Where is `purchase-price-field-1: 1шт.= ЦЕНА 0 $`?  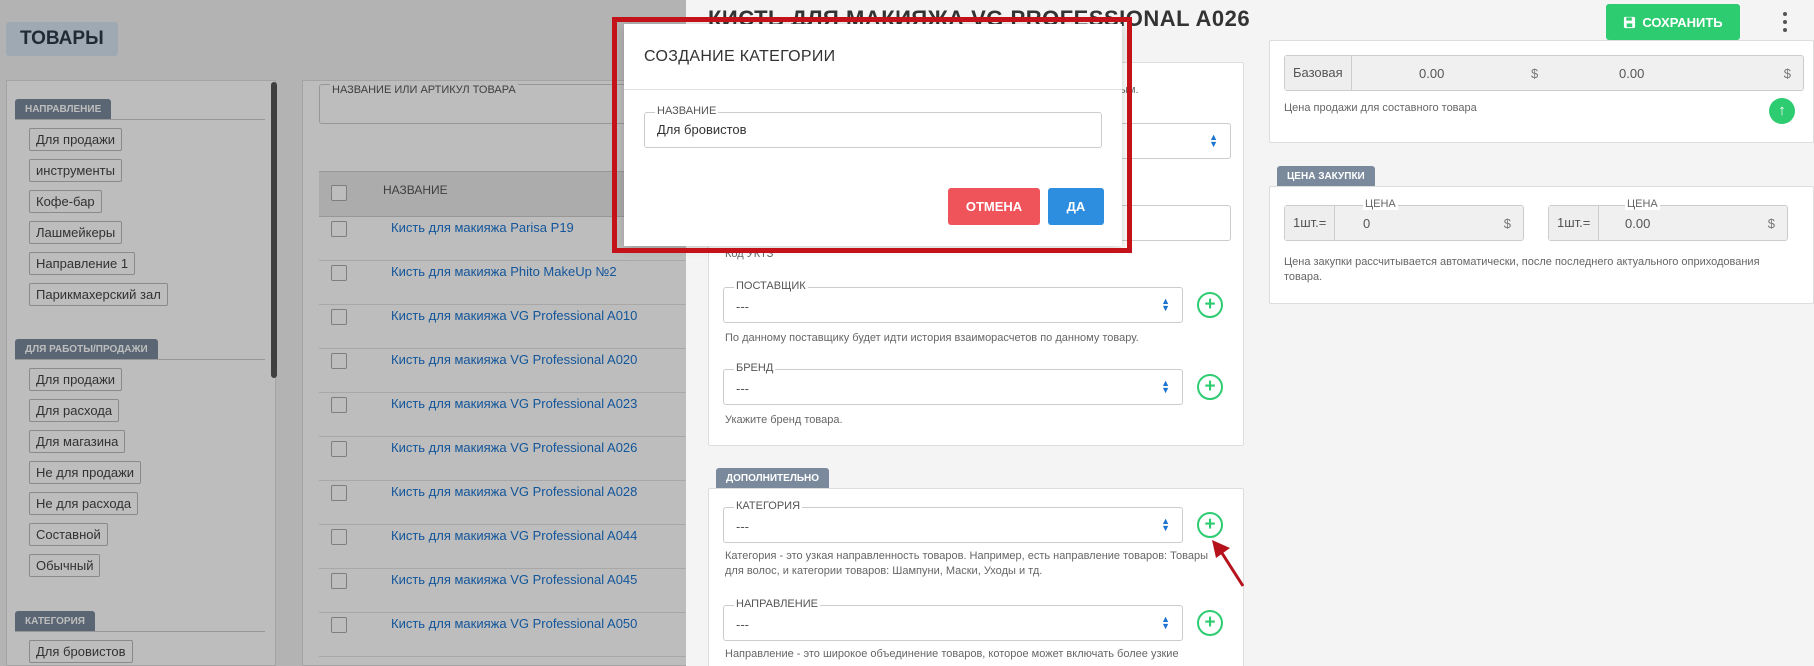 purchase-price-field-1: 1шт.= ЦЕНА 0 $ is located at coordinates (1404, 219).